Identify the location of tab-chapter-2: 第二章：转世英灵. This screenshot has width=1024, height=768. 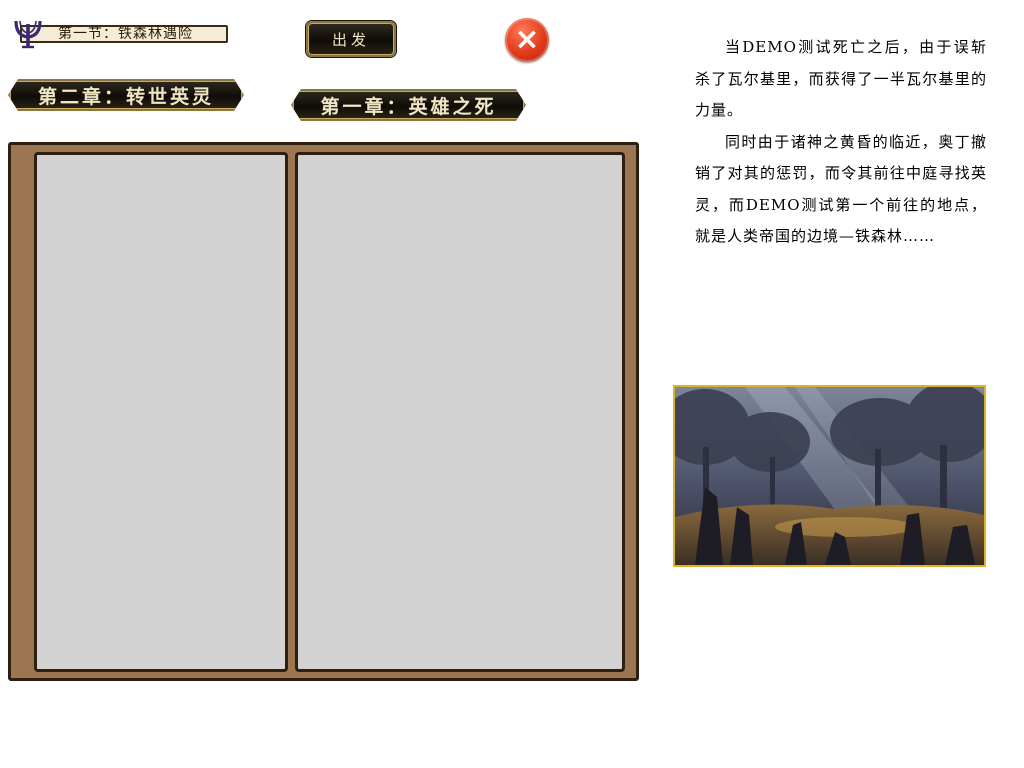
(126, 95).